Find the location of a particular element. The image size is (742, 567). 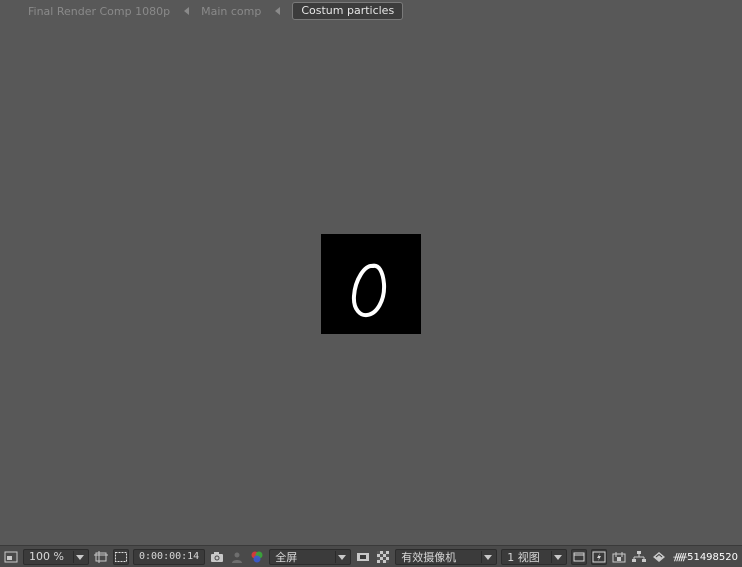

region-of-interest-icon is located at coordinates (101, 557).